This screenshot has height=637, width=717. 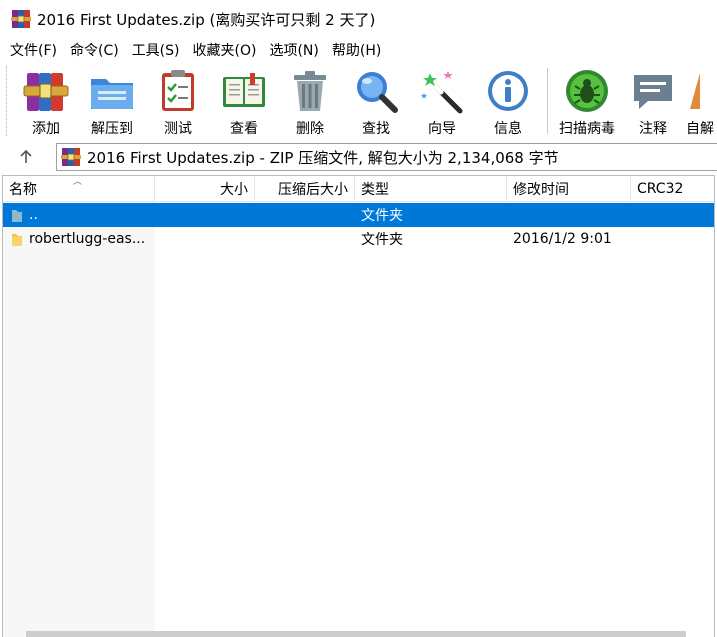 I want to click on column-packed-label: 压缩后大小, so click(x=313, y=190).